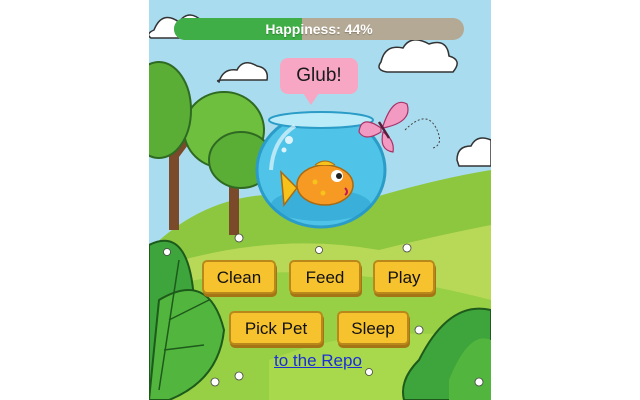 The height and width of the screenshot is (400, 640). I want to click on repo-link: to the Repo, so click(318, 361).